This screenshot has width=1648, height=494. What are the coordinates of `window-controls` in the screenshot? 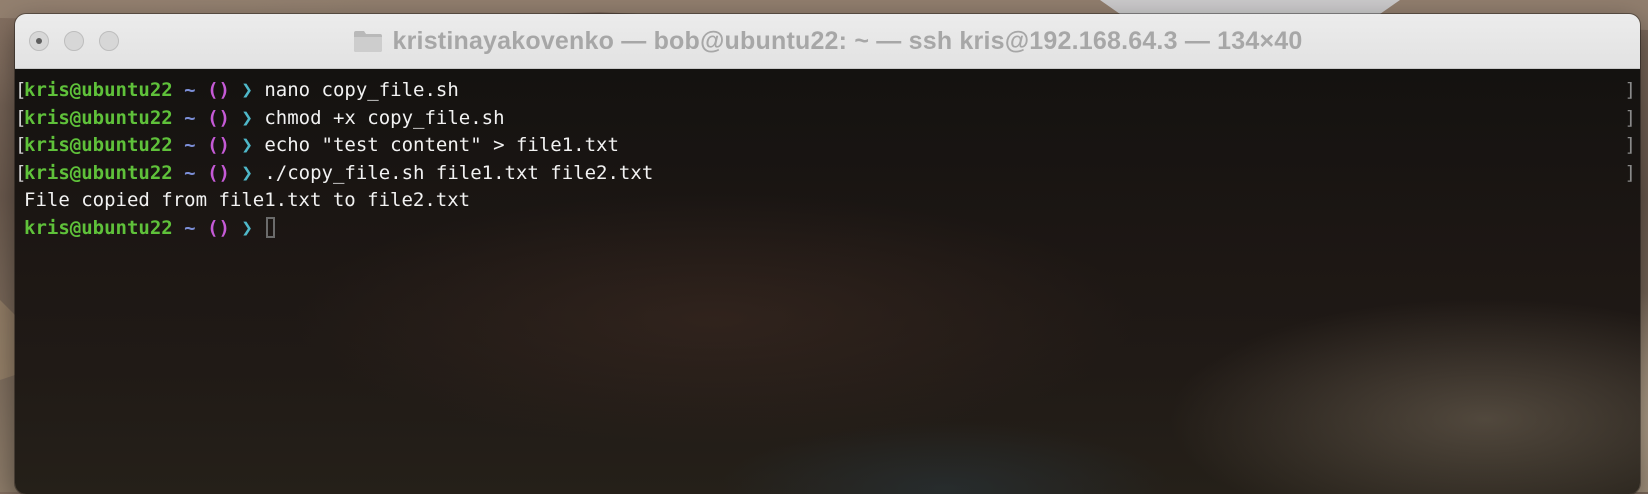 It's located at (74, 41).